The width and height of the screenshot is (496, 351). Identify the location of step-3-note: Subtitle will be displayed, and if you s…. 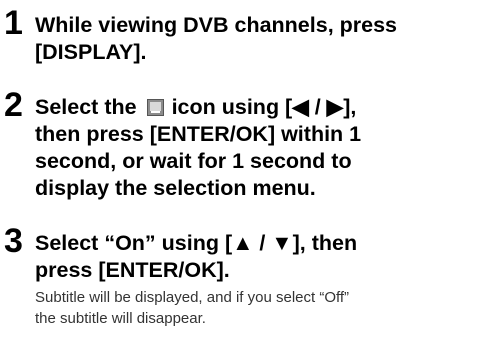
(265, 308).